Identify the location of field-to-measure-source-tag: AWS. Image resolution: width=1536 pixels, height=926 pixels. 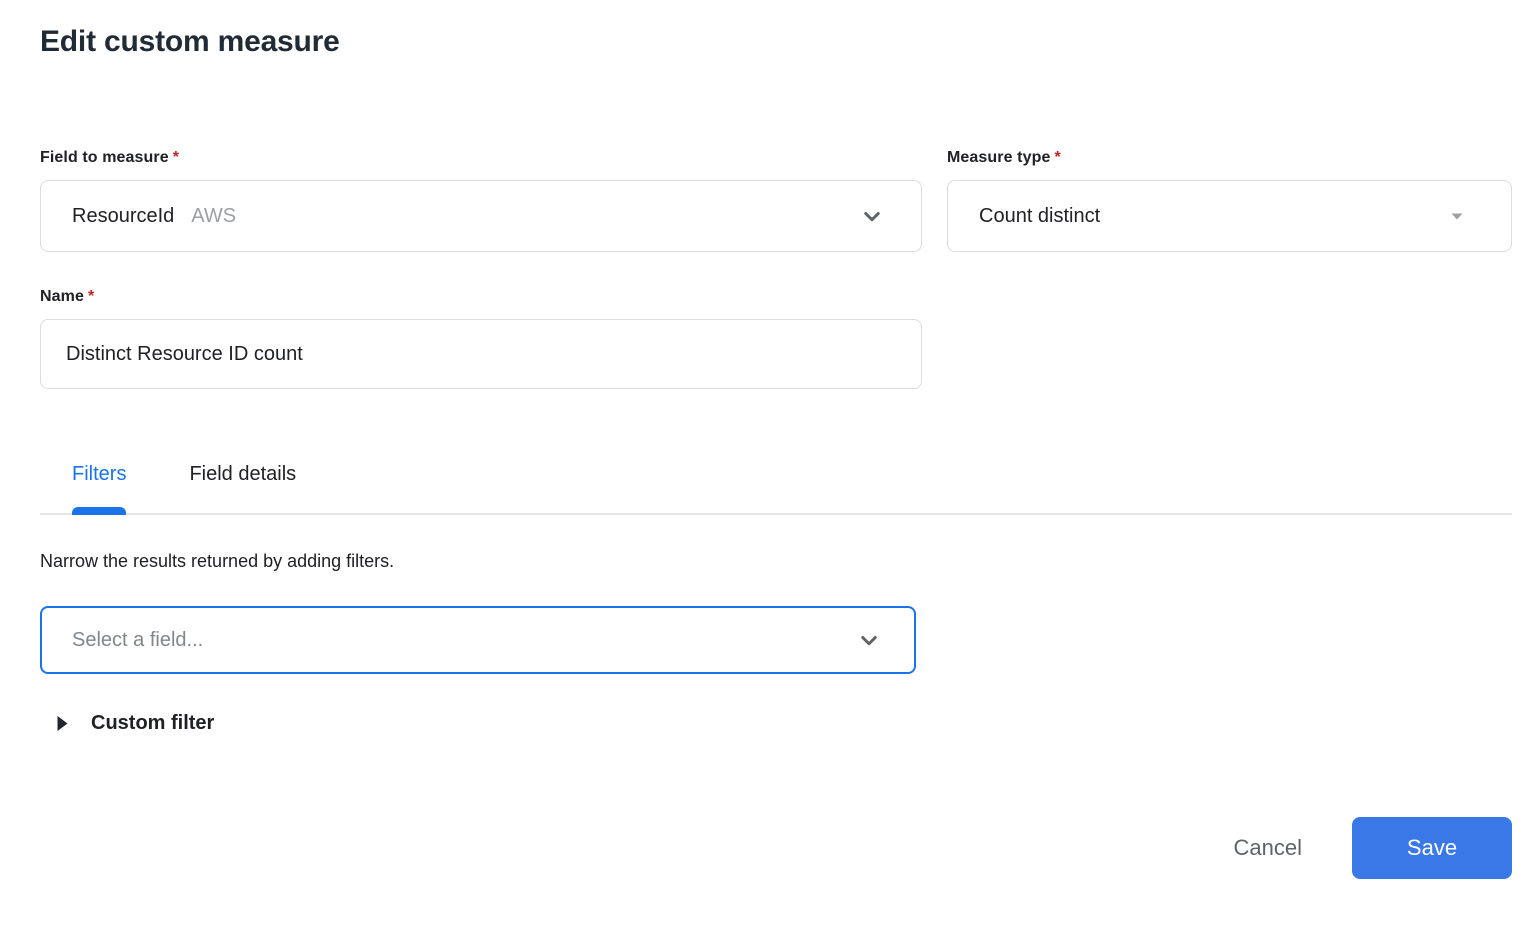
(214, 215).